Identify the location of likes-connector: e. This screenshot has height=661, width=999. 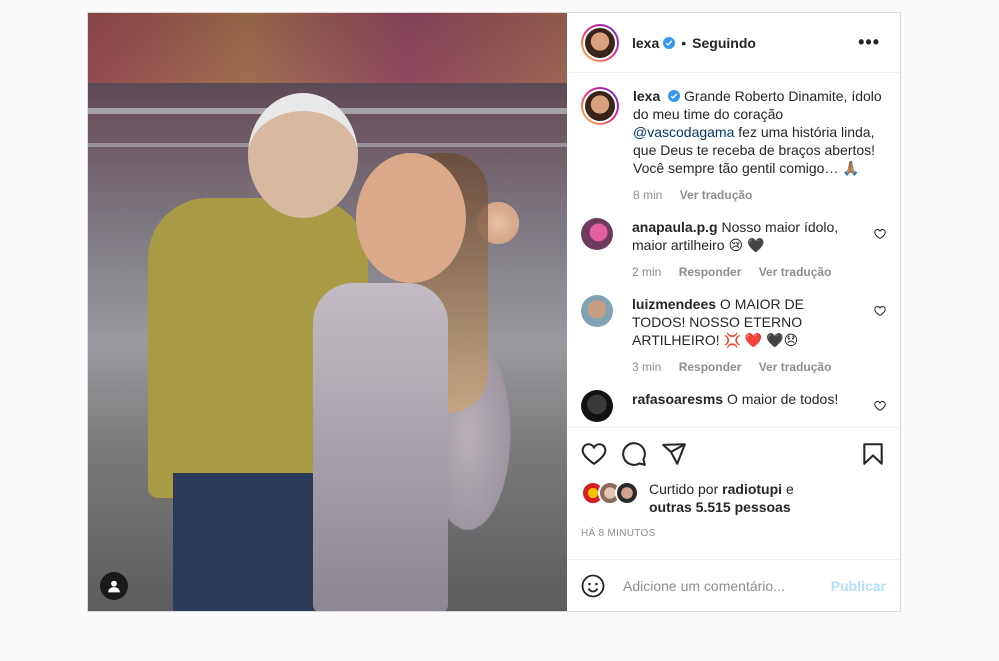
(789, 489).